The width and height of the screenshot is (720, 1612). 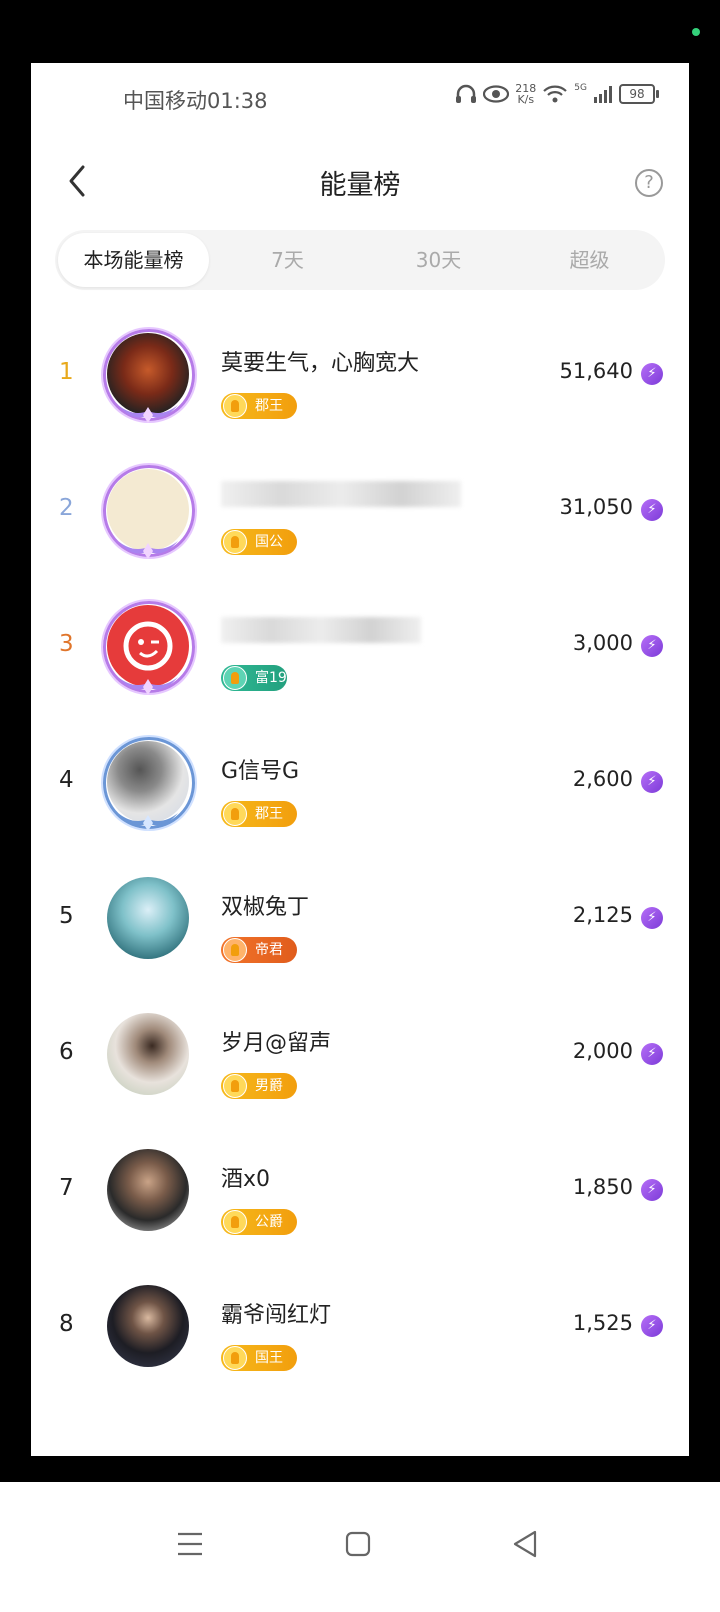 What do you see at coordinates (438, 260) in the screenshot?
I see `tab-30-days: 30天` at bounding box center [438, 260].